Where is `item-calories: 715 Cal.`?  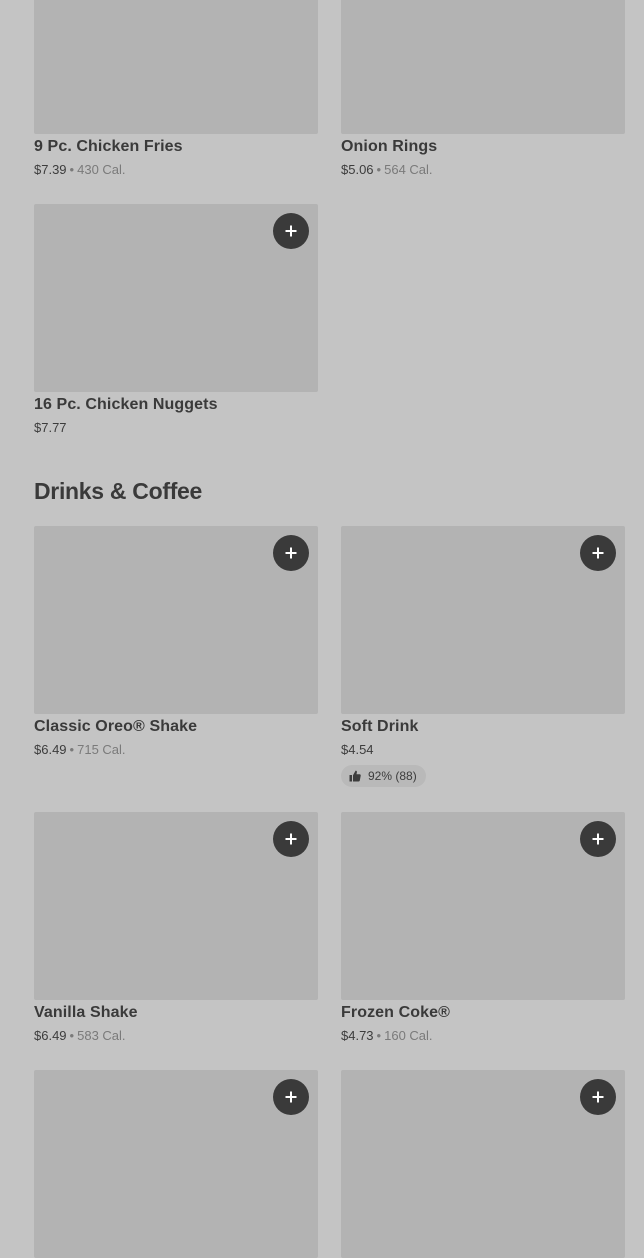
item-calories: 715 Cal. is located at coordinates (101, 749).